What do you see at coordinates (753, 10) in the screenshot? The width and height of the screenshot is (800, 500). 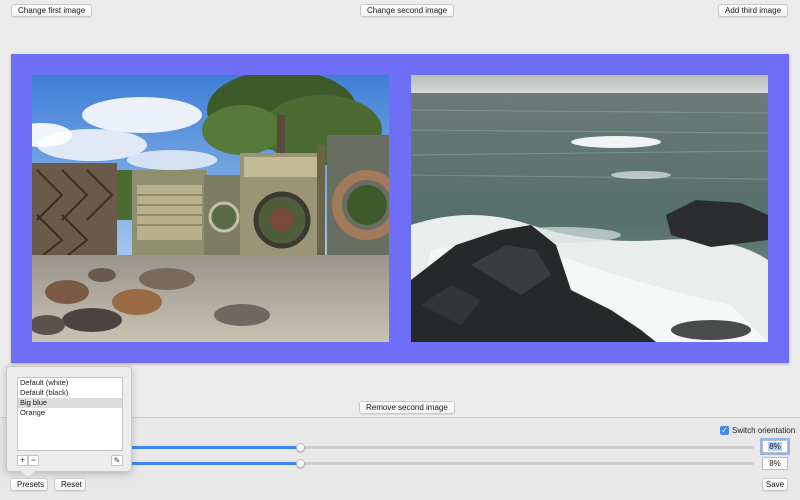 I see `add-third-image-button: Add third image` at bounding box center [753, 10].